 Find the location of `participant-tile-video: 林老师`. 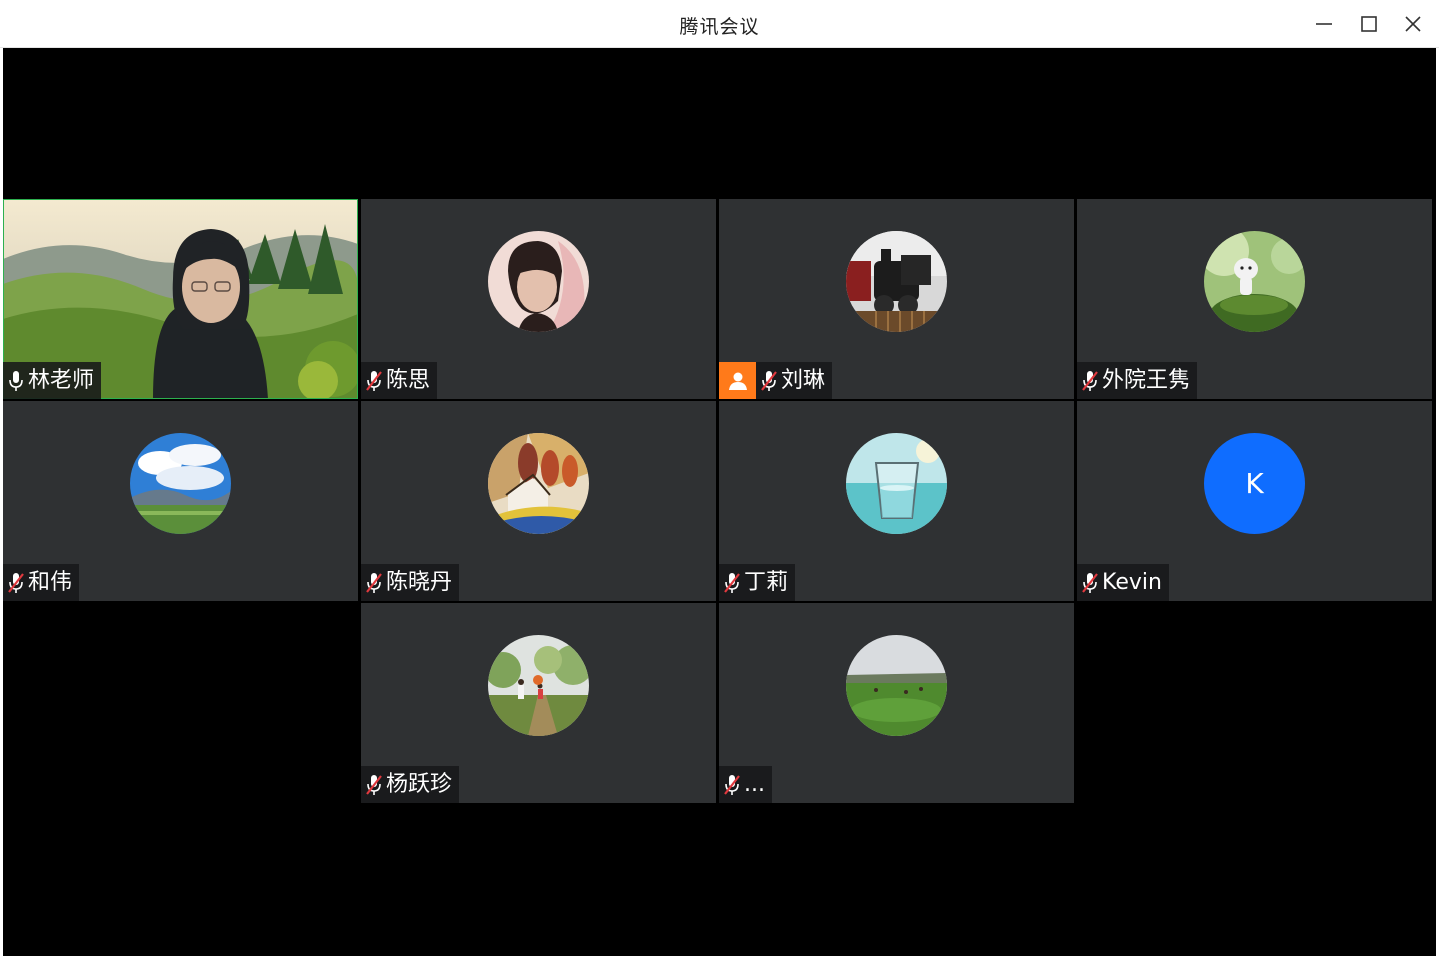

participant-tile-video: 林老师 is located at coordinates (180, 299).